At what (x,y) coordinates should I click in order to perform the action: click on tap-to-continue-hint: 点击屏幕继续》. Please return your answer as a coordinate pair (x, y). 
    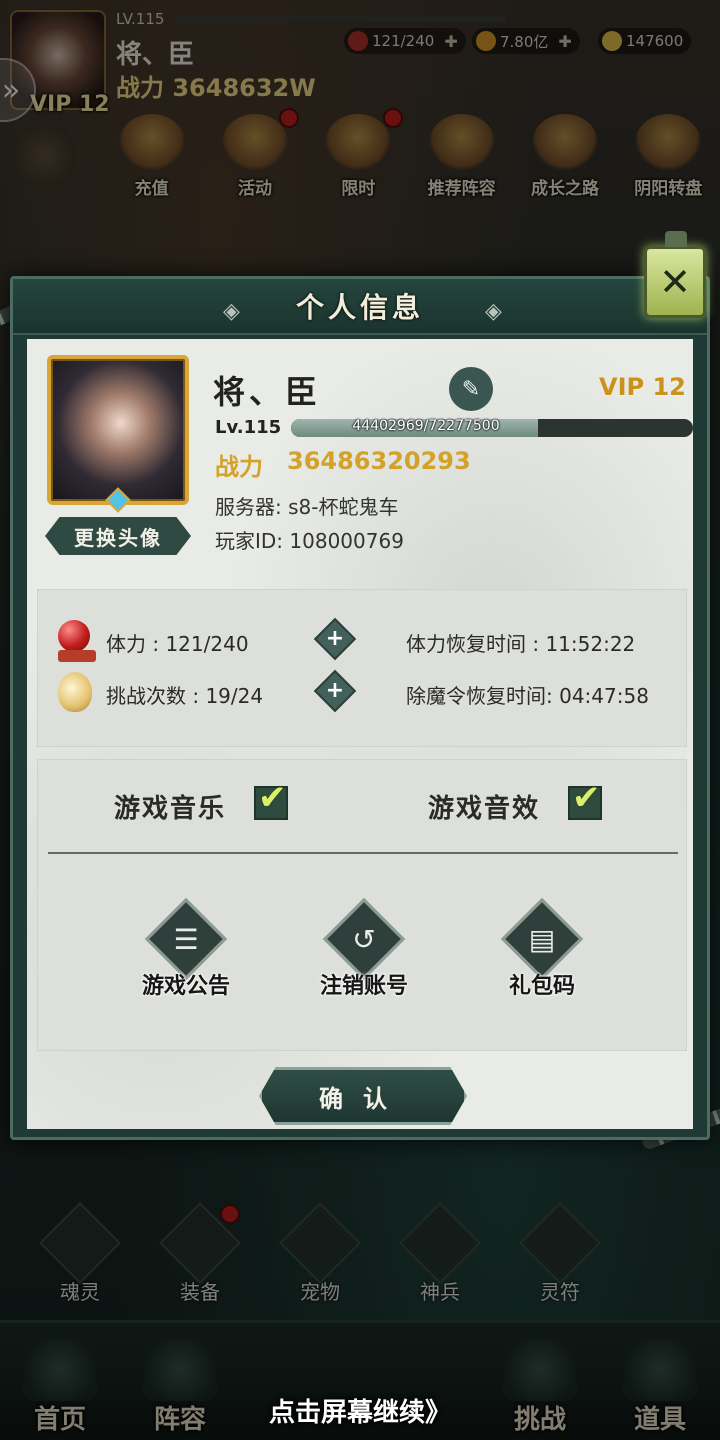
    Looking at the image, I should click on (359, 1413).